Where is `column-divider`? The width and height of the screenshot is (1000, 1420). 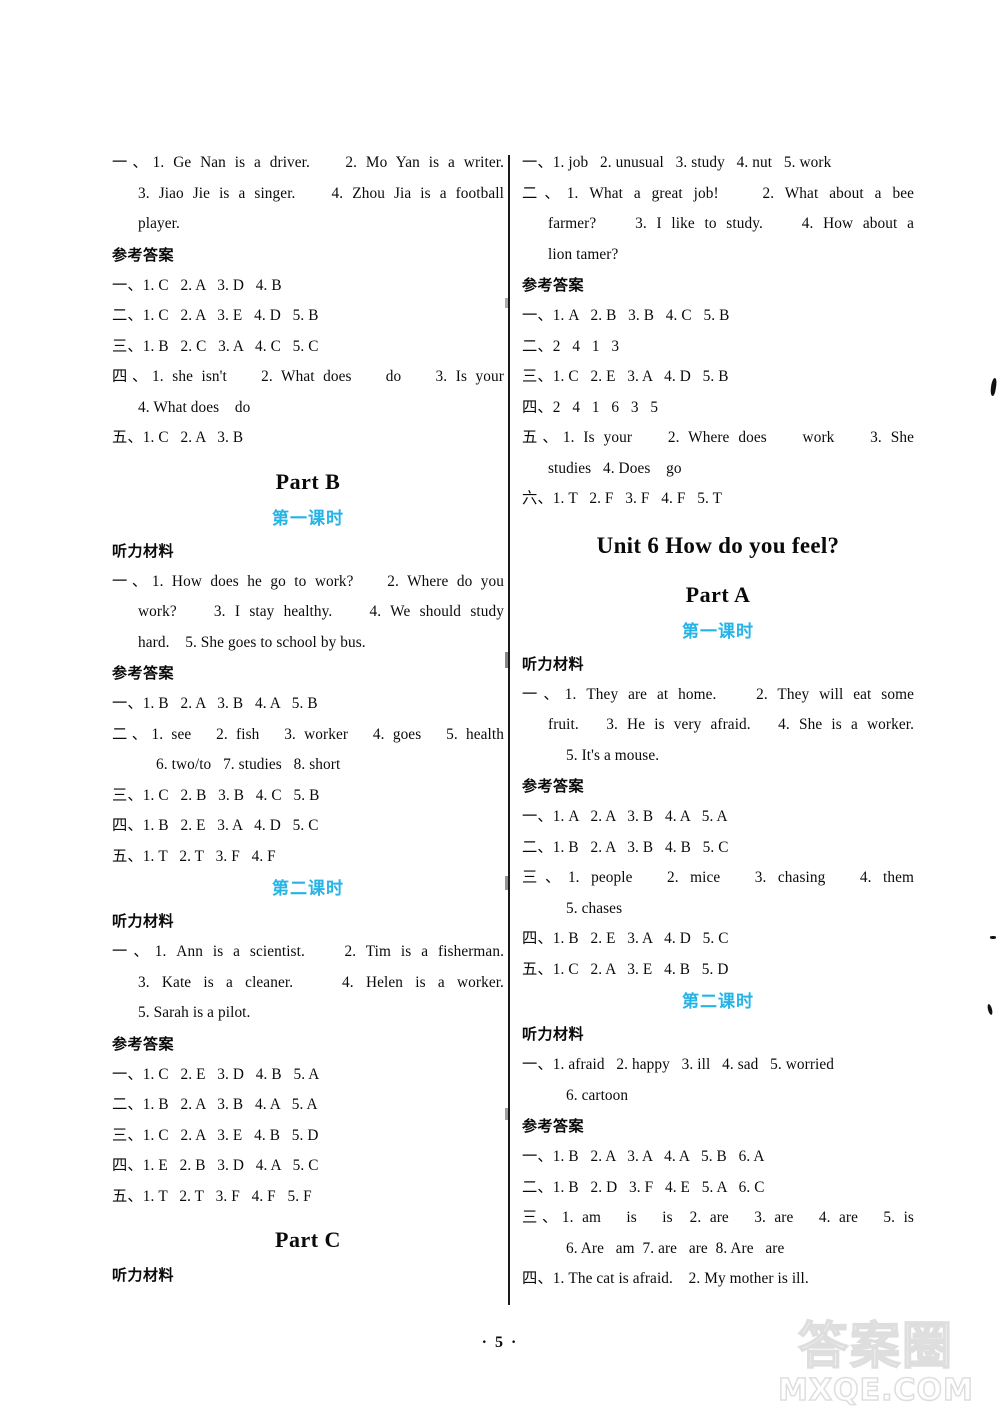 column-divider is located at coordinates (509, 730).